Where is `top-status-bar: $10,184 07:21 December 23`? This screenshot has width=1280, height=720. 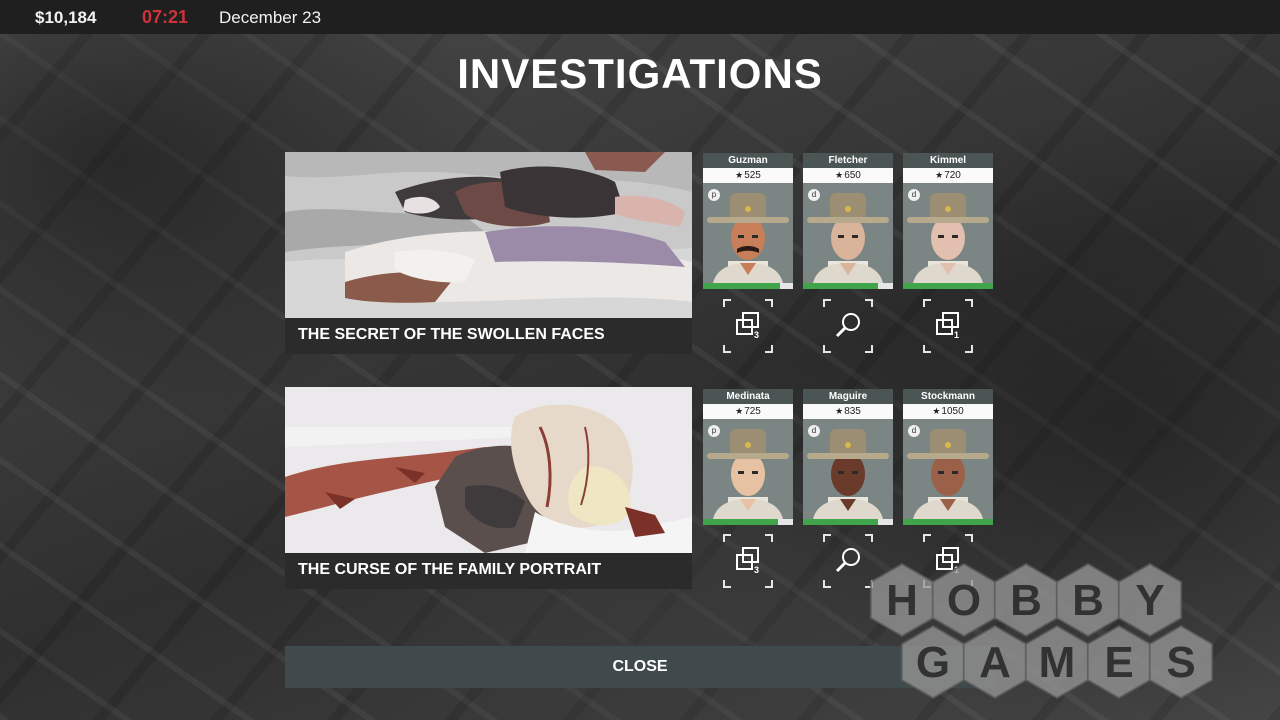
top-status-bar: $10,184 07:21 December 23 is located at coordinates (640, 17).